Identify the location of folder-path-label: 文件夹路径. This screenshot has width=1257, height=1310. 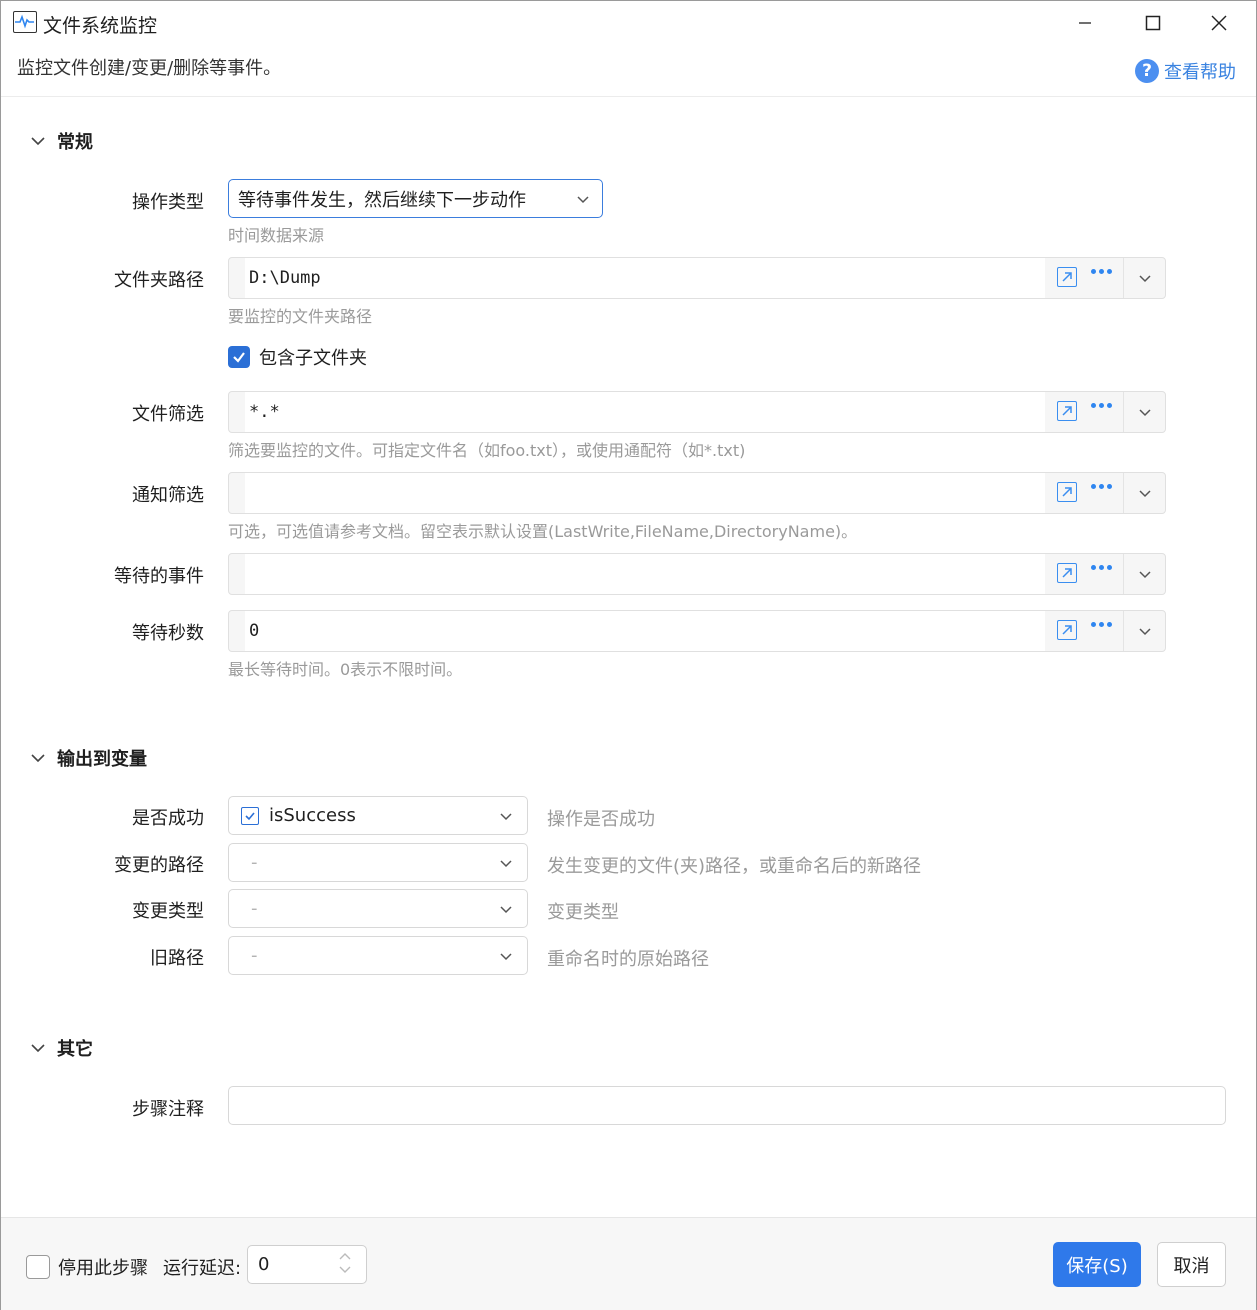
(159, 280).